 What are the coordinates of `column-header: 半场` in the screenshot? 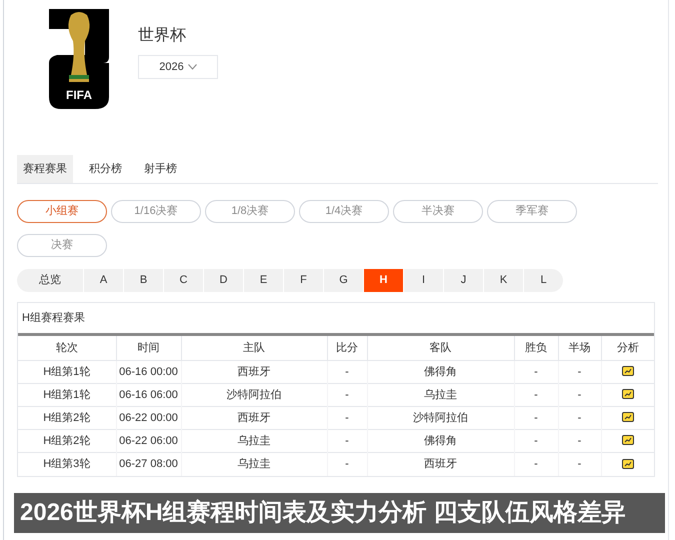 It's located at (579, 348).